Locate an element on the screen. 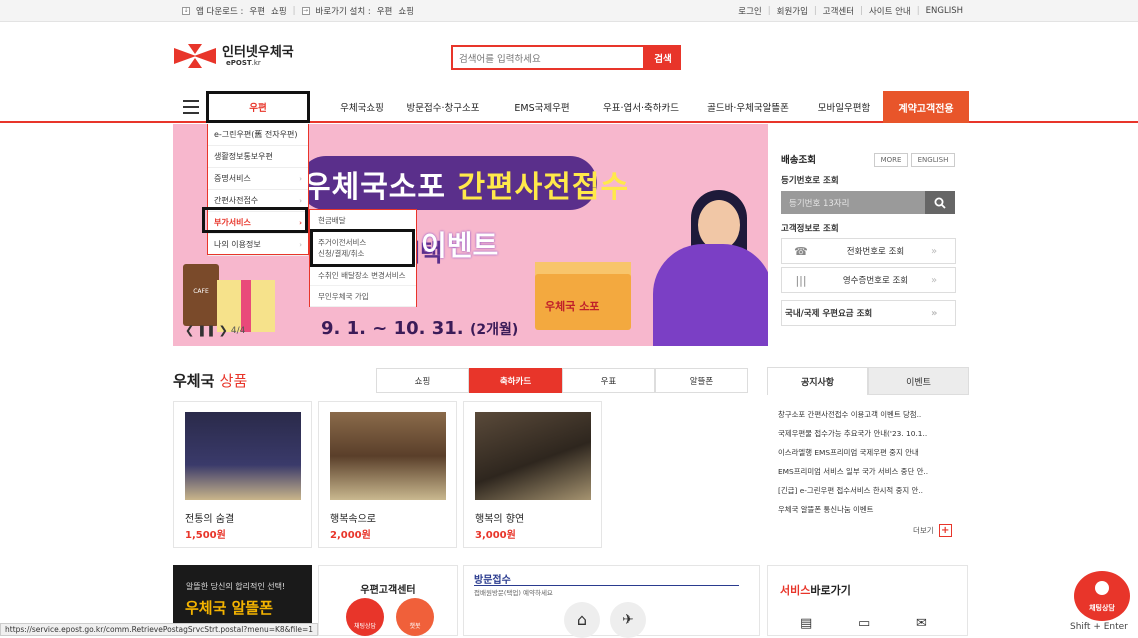 The image size is (1138, 638). english-link: ENGLISH is located at coordinates (944, 11).